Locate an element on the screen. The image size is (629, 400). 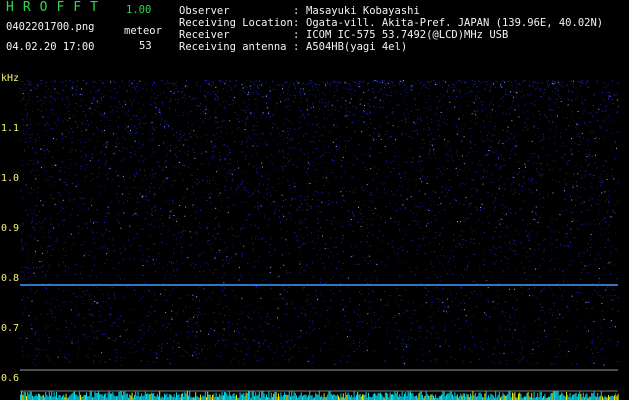
antenna-value: A504HB(yagi 4el) is located at coordinates (357, 47).